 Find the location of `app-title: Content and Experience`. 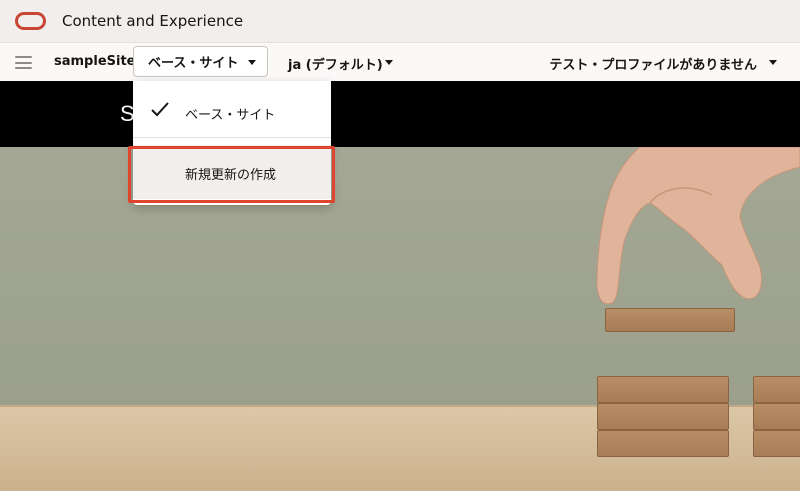

app-title: Content and Experience is located at coordinates (153, 21).